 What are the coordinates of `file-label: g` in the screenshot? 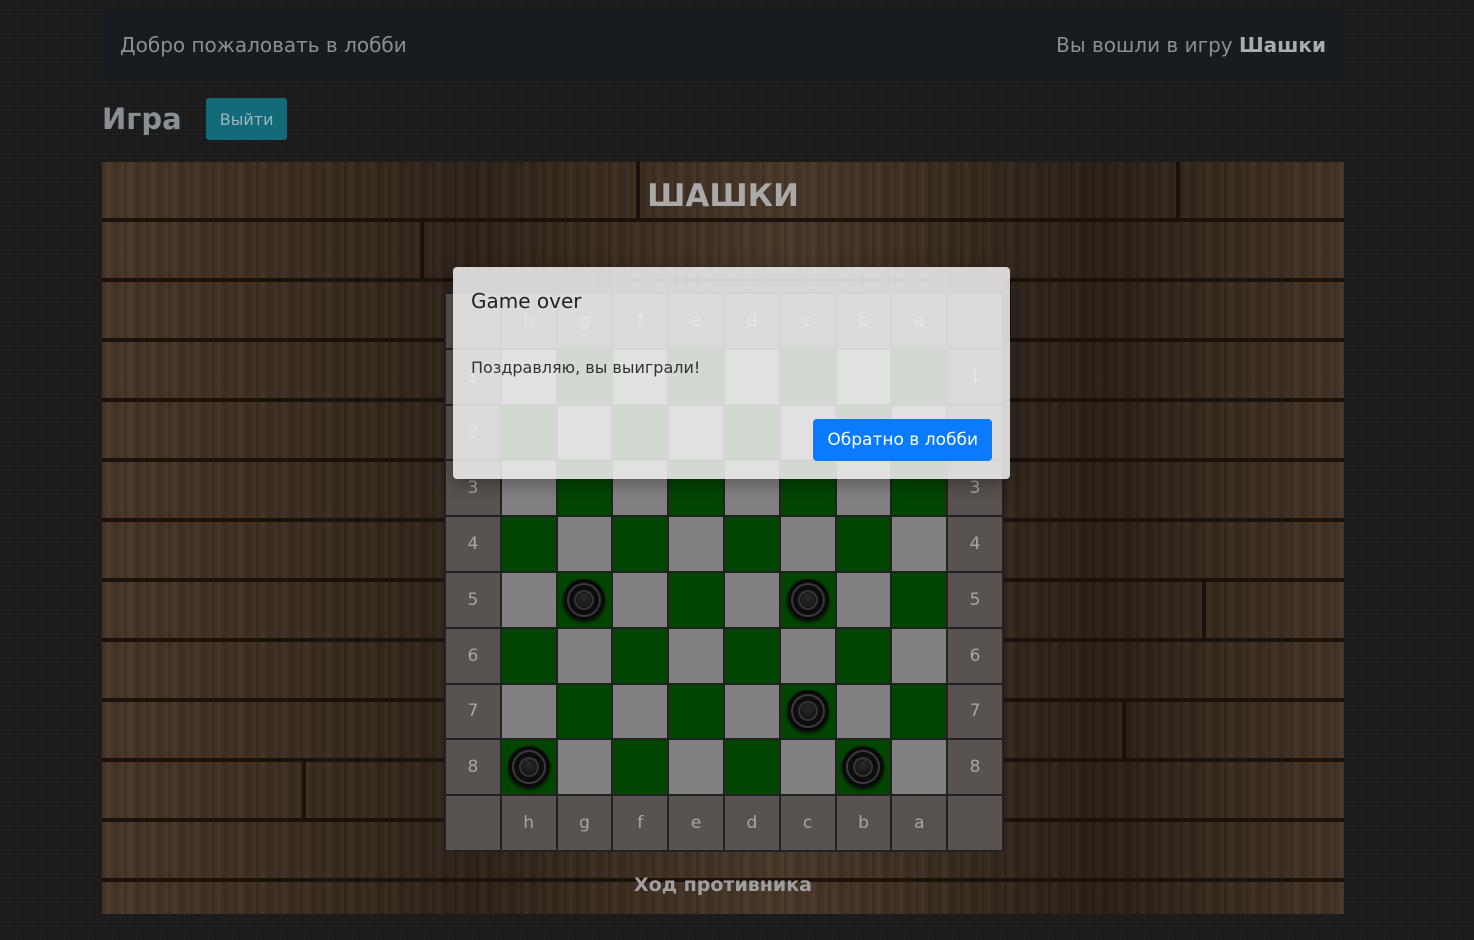 It's located at (584, 823).